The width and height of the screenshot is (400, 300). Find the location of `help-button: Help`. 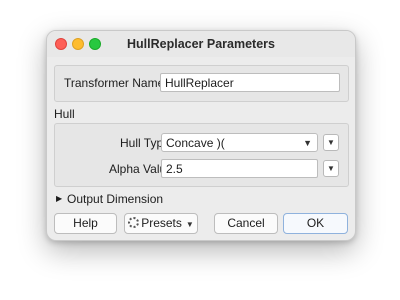

help-button: Help is located at coordinates (85, 223).